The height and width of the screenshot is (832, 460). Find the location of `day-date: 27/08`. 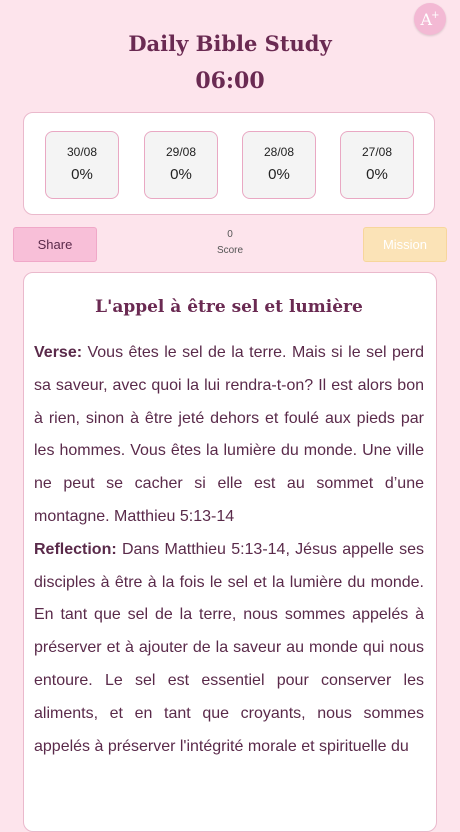

day-date: 27/08 is located at coordinates (377, 152).